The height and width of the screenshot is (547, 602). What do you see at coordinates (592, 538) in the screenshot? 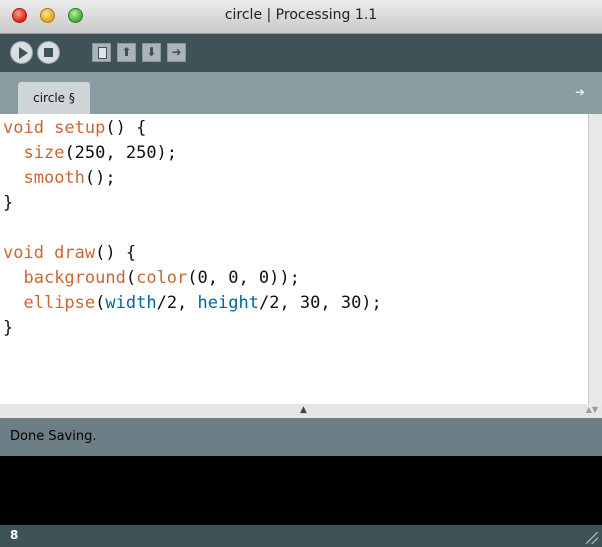
I see `resize-grip-icon` at bounding box center [592, 538].